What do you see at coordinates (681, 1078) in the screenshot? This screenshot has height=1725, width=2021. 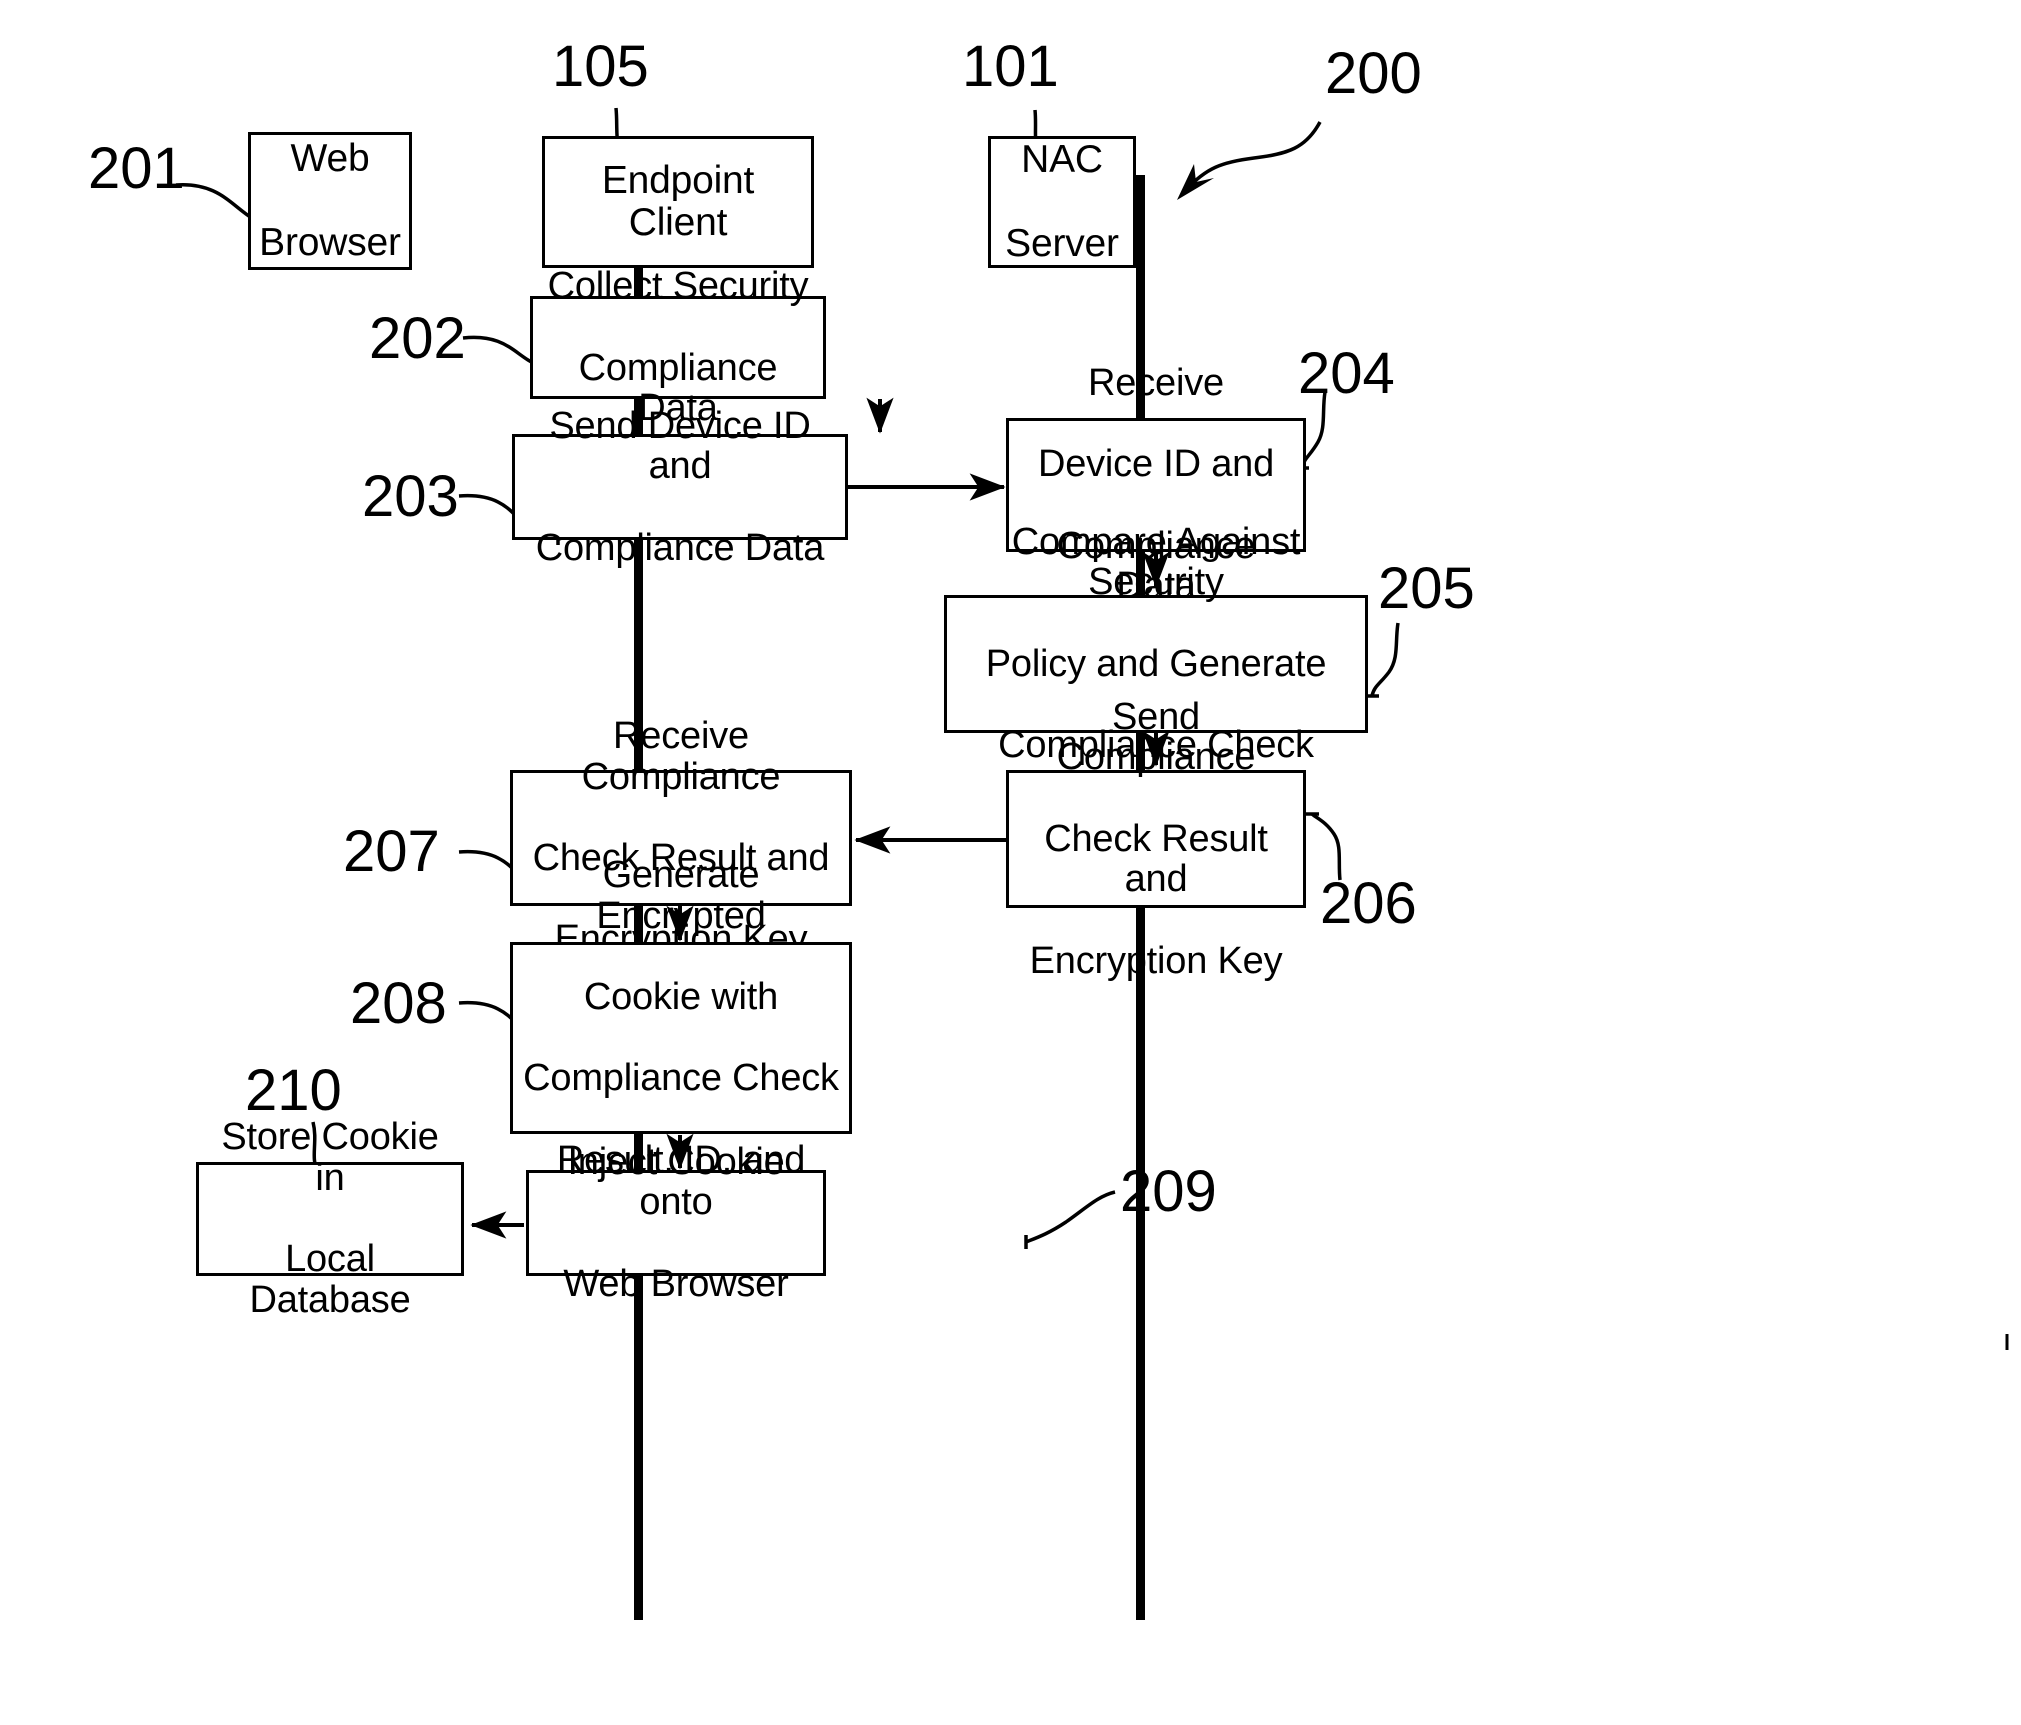 I see `step-208-line3: Compliance Check` at bounding box center [681, 1078].